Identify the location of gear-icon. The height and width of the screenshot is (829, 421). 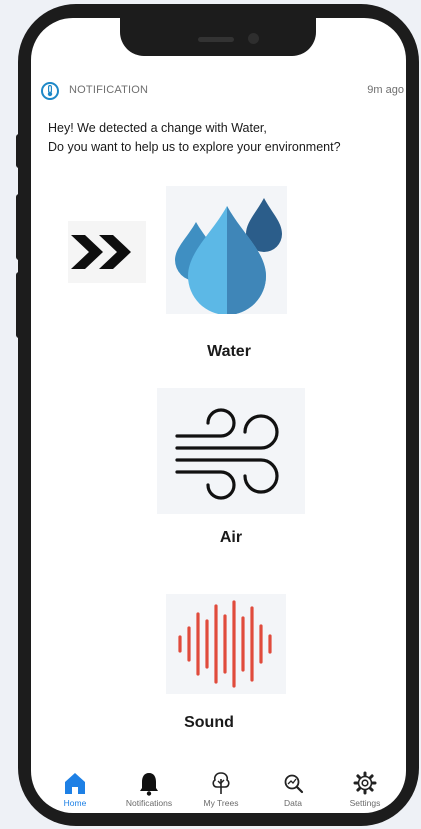
(365, 783).